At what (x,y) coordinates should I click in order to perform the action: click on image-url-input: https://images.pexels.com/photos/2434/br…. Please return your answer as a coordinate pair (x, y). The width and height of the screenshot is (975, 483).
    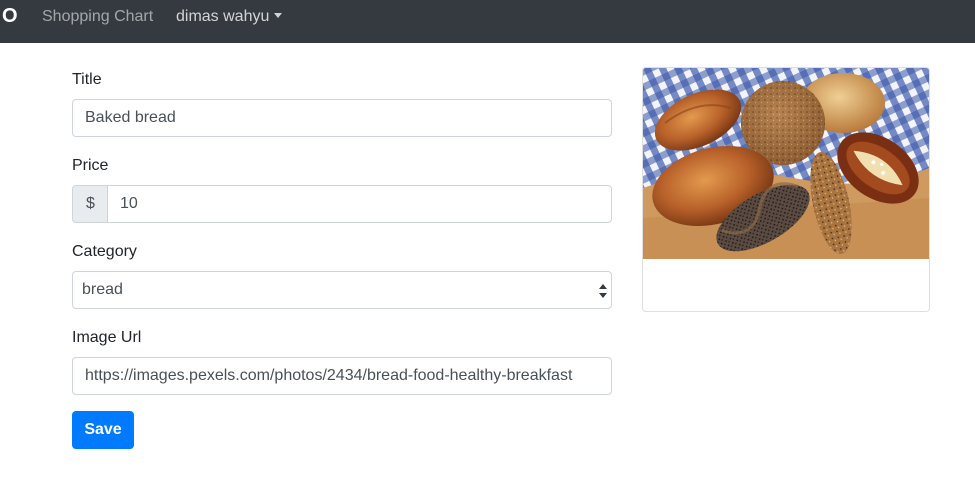
    Looking at the image, I should click on (342, 376).